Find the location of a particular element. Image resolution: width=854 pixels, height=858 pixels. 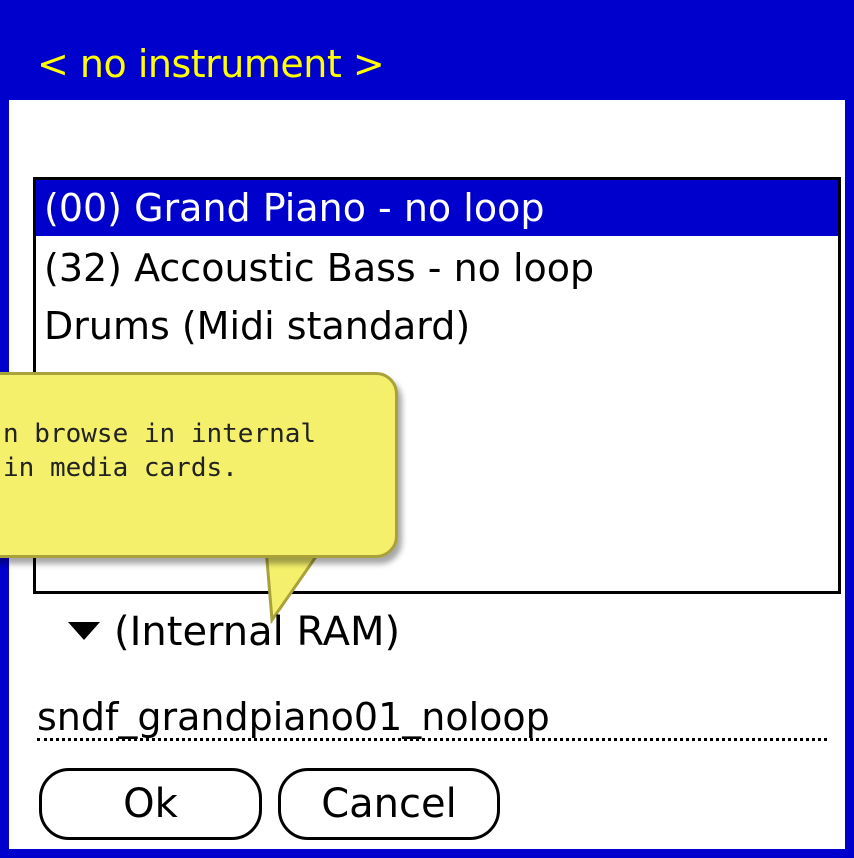

tooltip-line-1: n browse in internal is located at coordinates (160, 434).